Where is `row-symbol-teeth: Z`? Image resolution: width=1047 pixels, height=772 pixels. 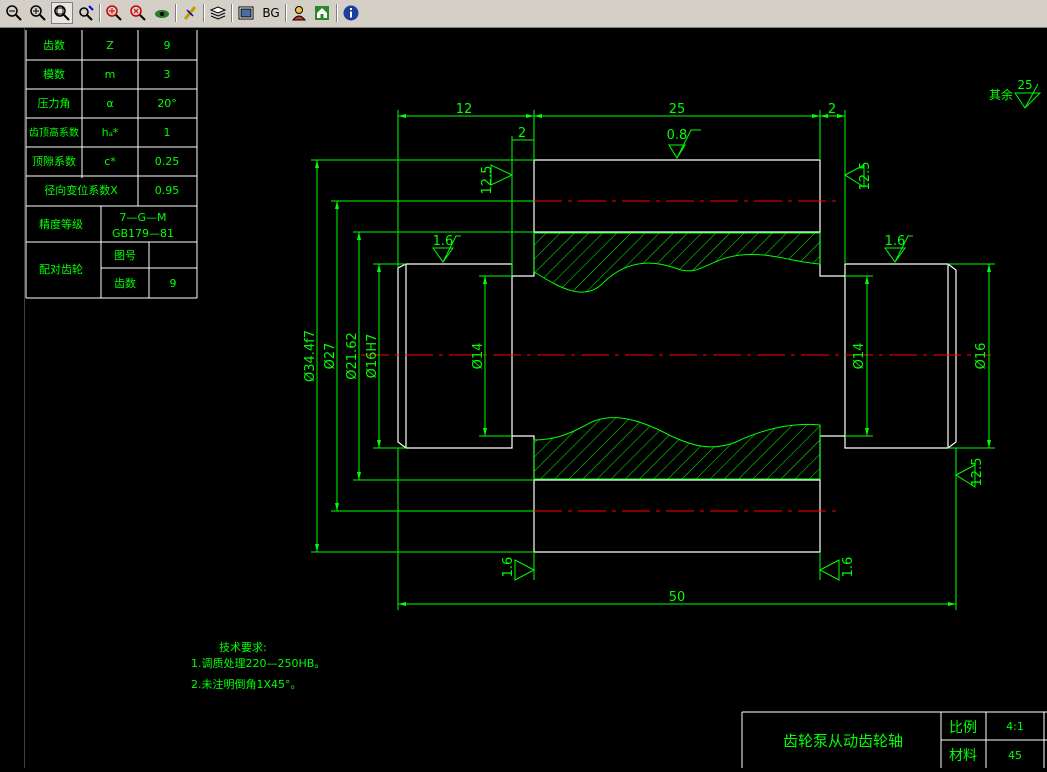
row-symbol-teeth: Z is located at coordinates (110, 45).